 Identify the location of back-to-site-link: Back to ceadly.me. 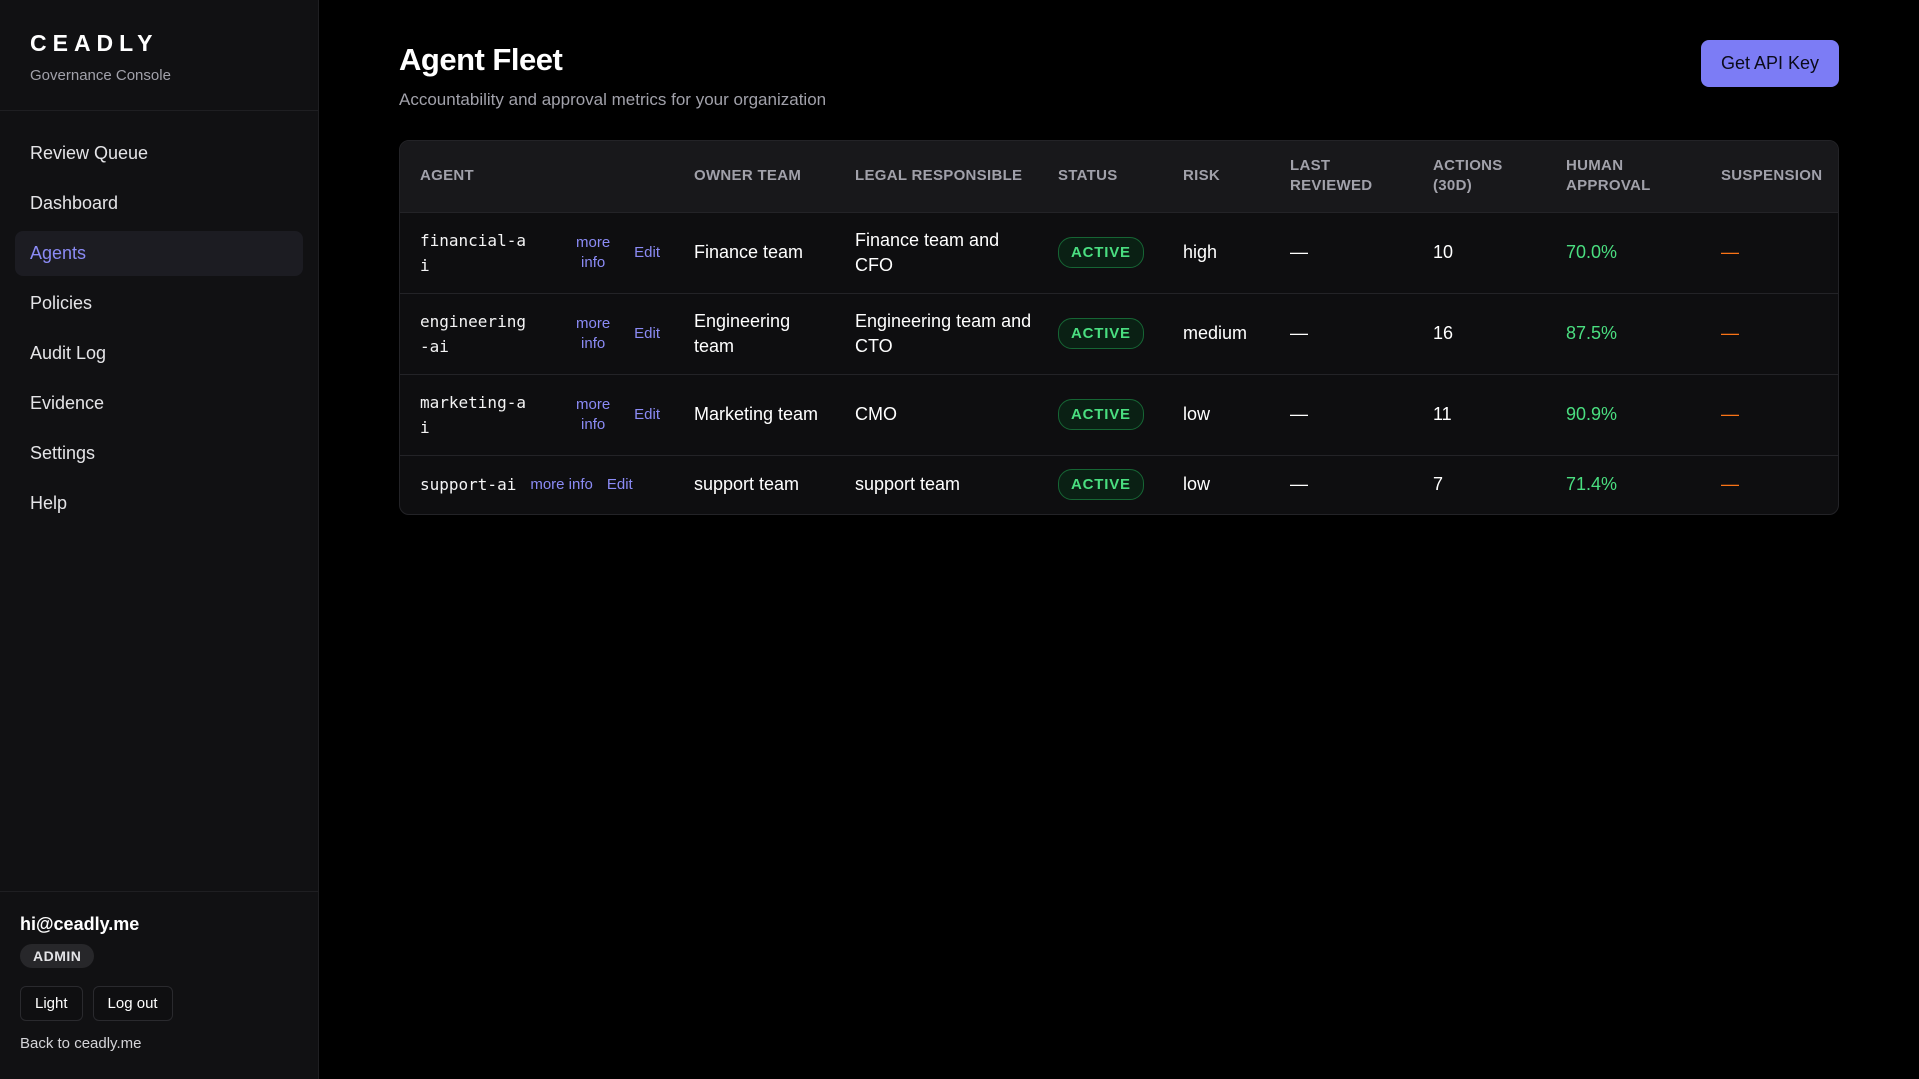
(159, 1043).